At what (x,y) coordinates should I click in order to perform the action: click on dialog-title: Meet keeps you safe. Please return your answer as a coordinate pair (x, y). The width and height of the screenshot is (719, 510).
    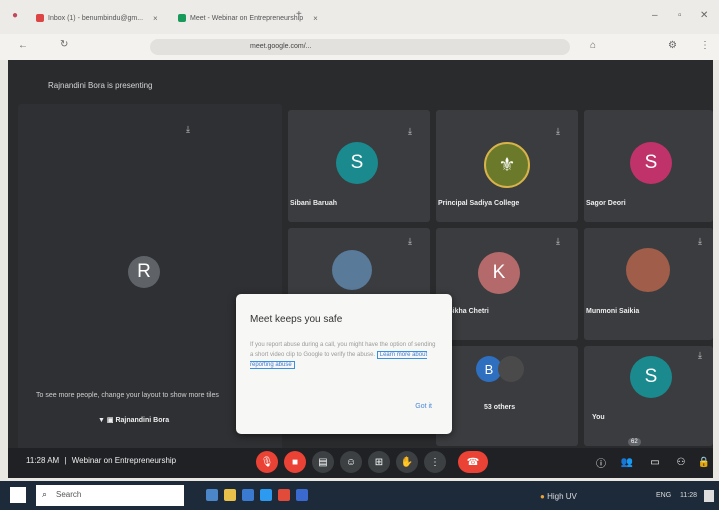
    Looking at the image, I should click on (296, 319).